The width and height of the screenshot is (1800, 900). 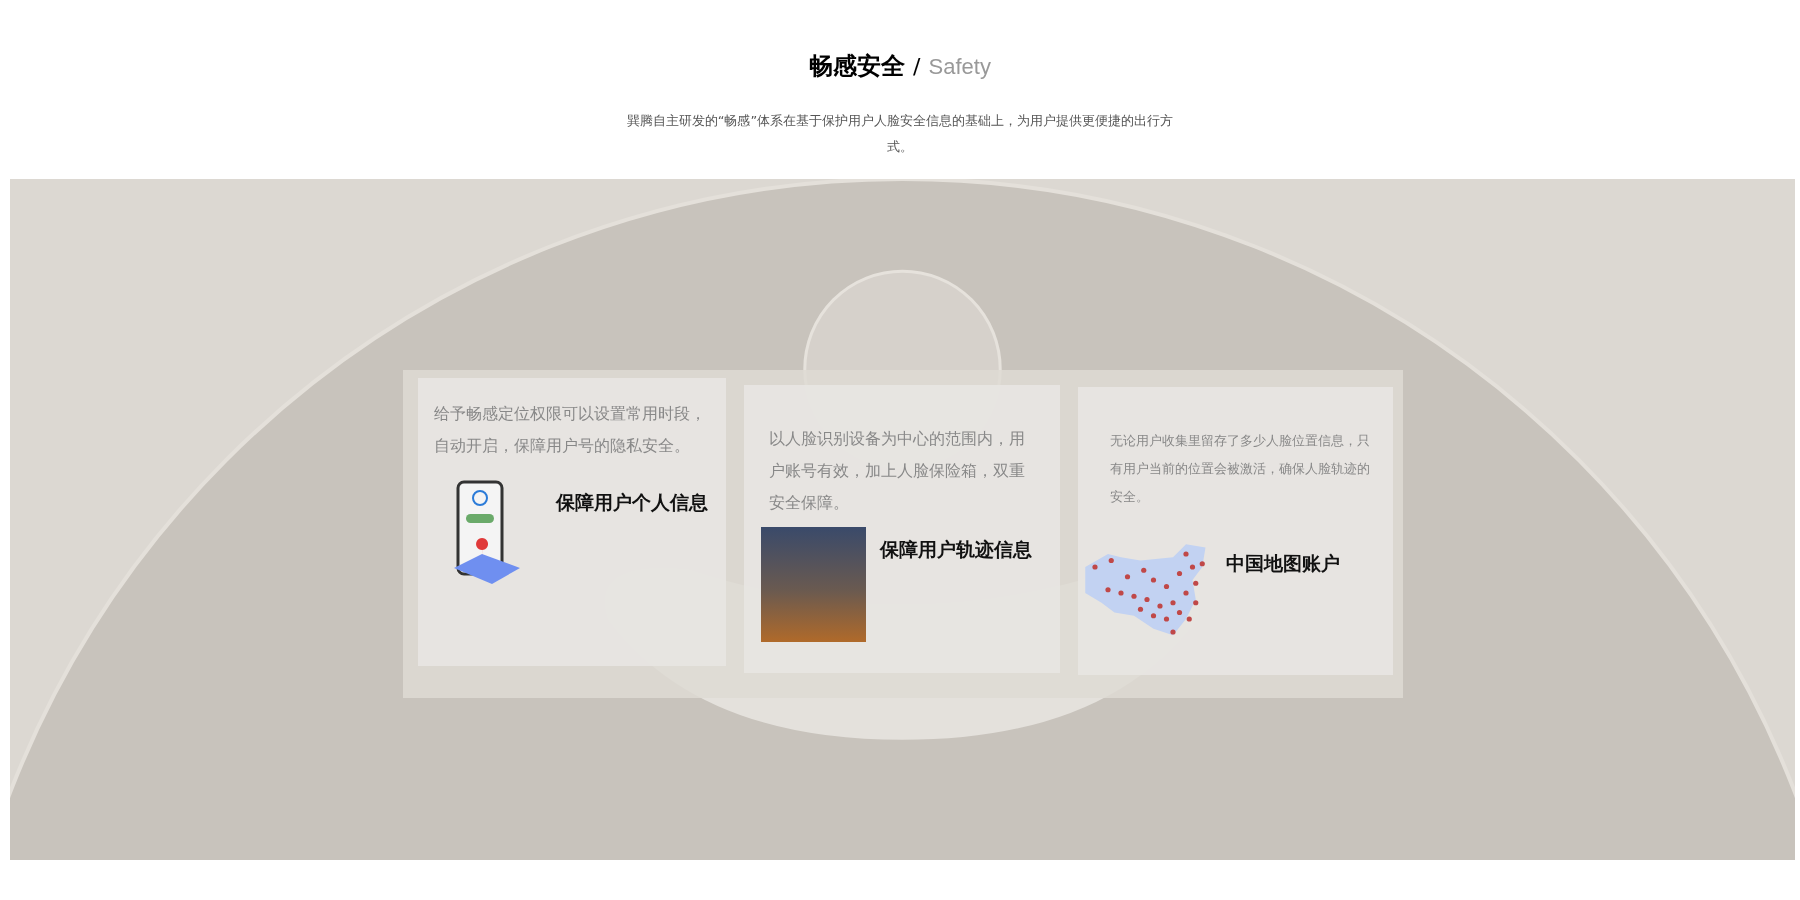 I want to click on section-subtitle: Safety, so click(x=959, y=67).